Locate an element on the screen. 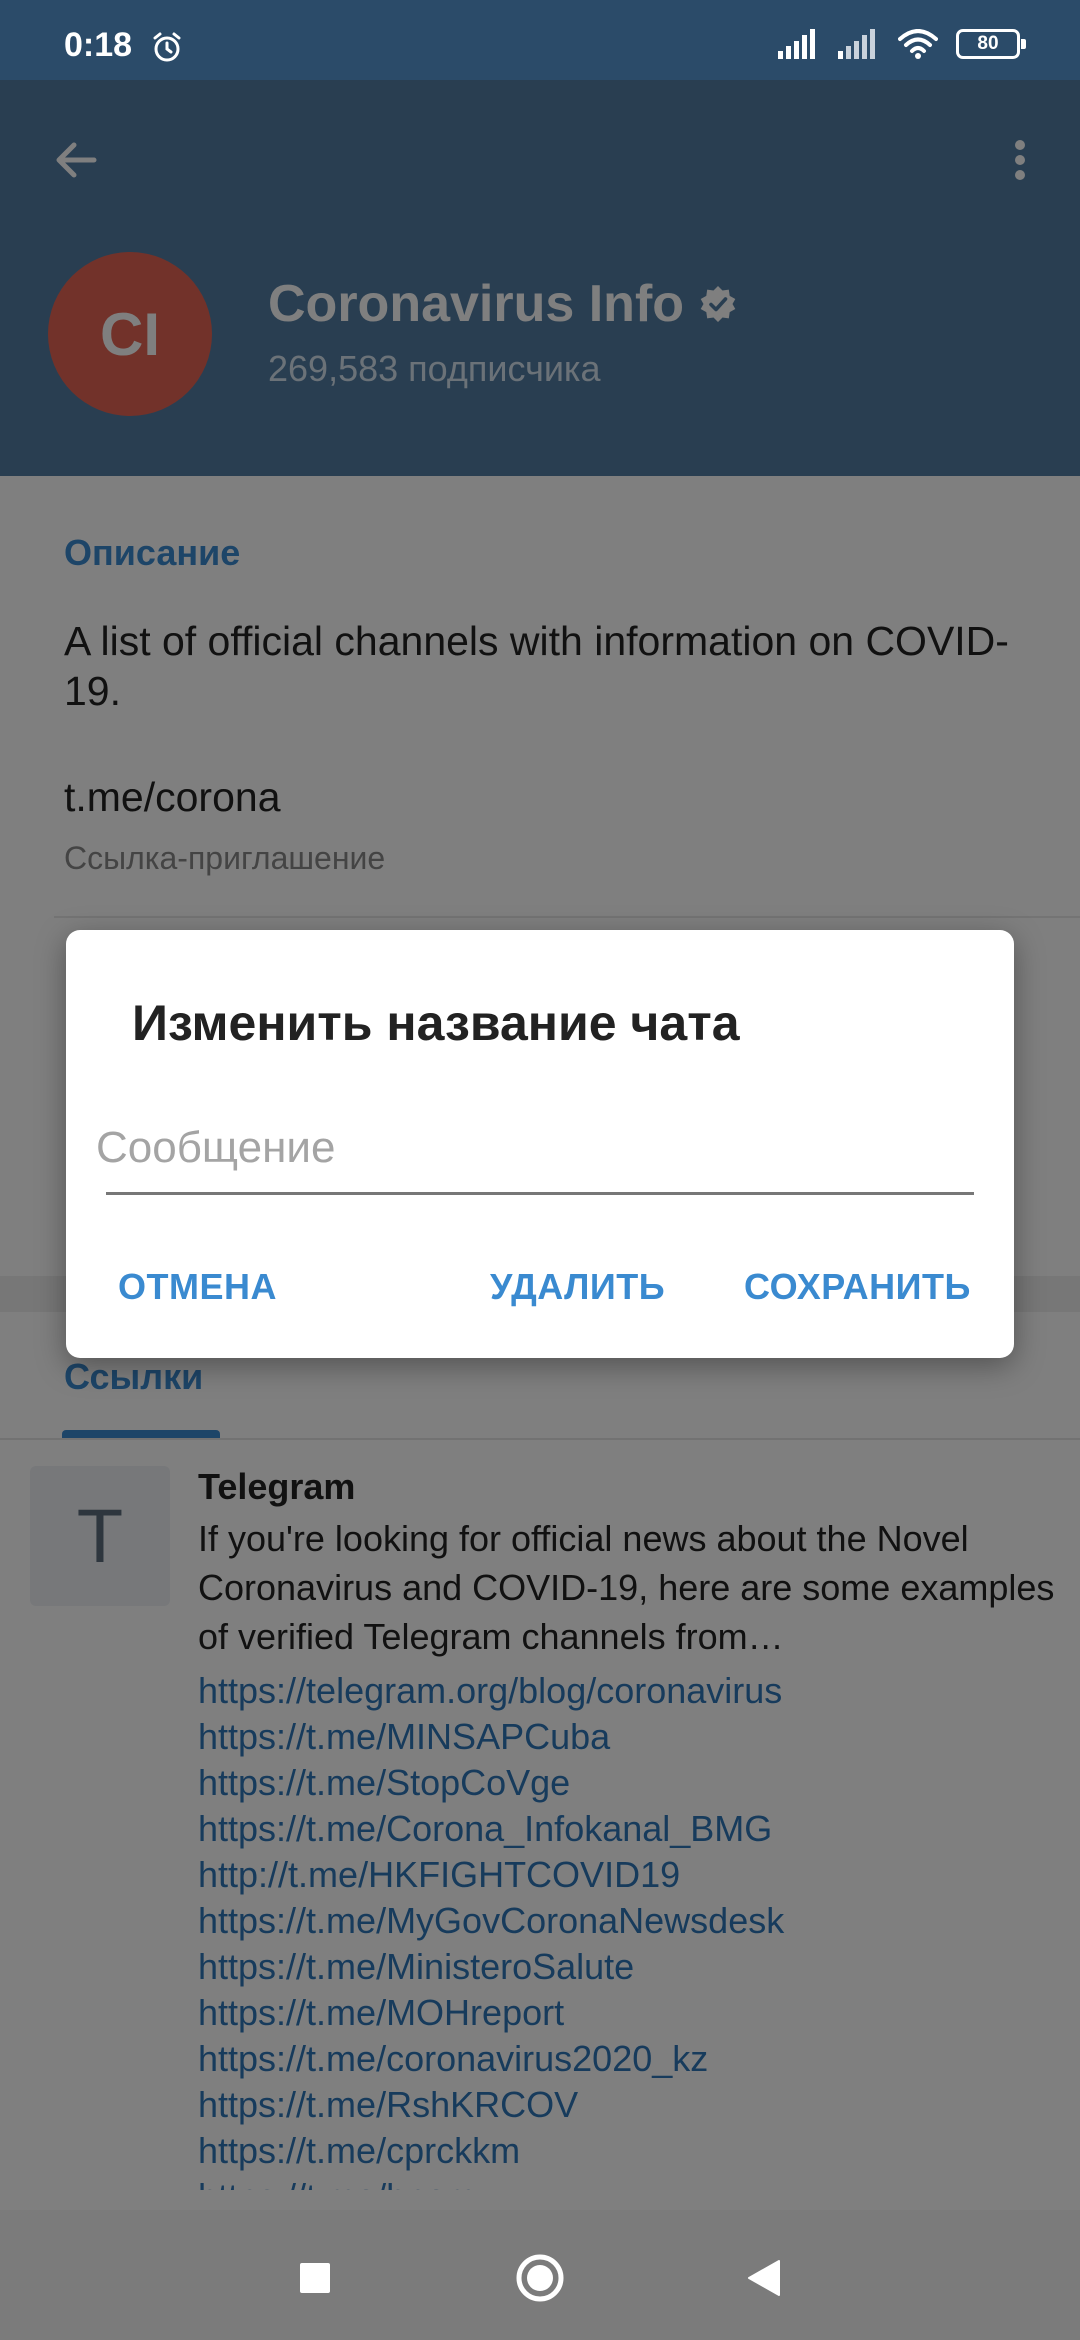  alarm-icon is located at coordinates (167, 47).